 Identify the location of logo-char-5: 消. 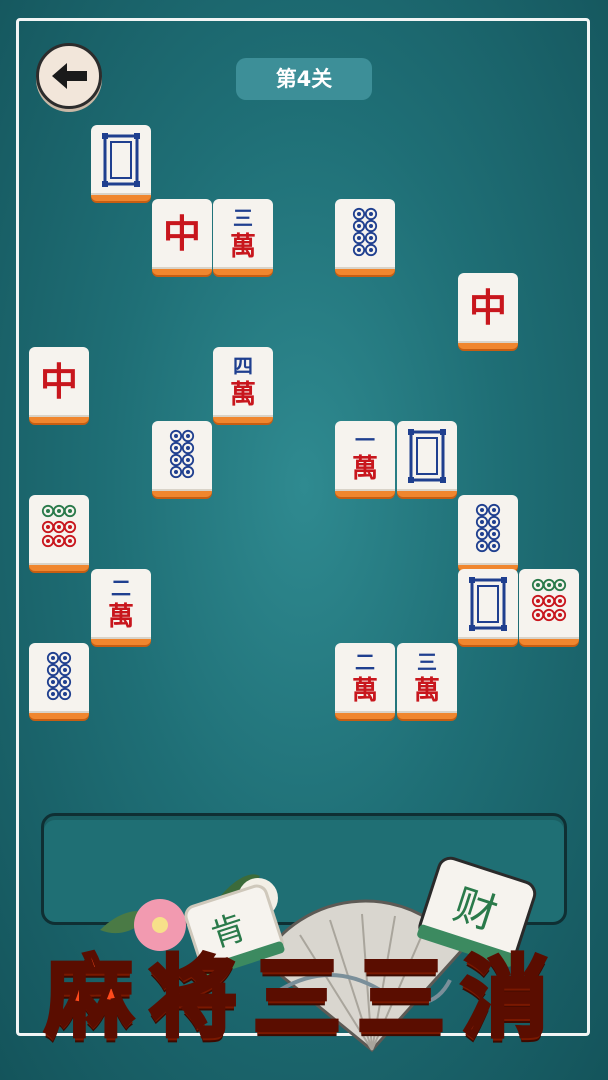
(505, 997).